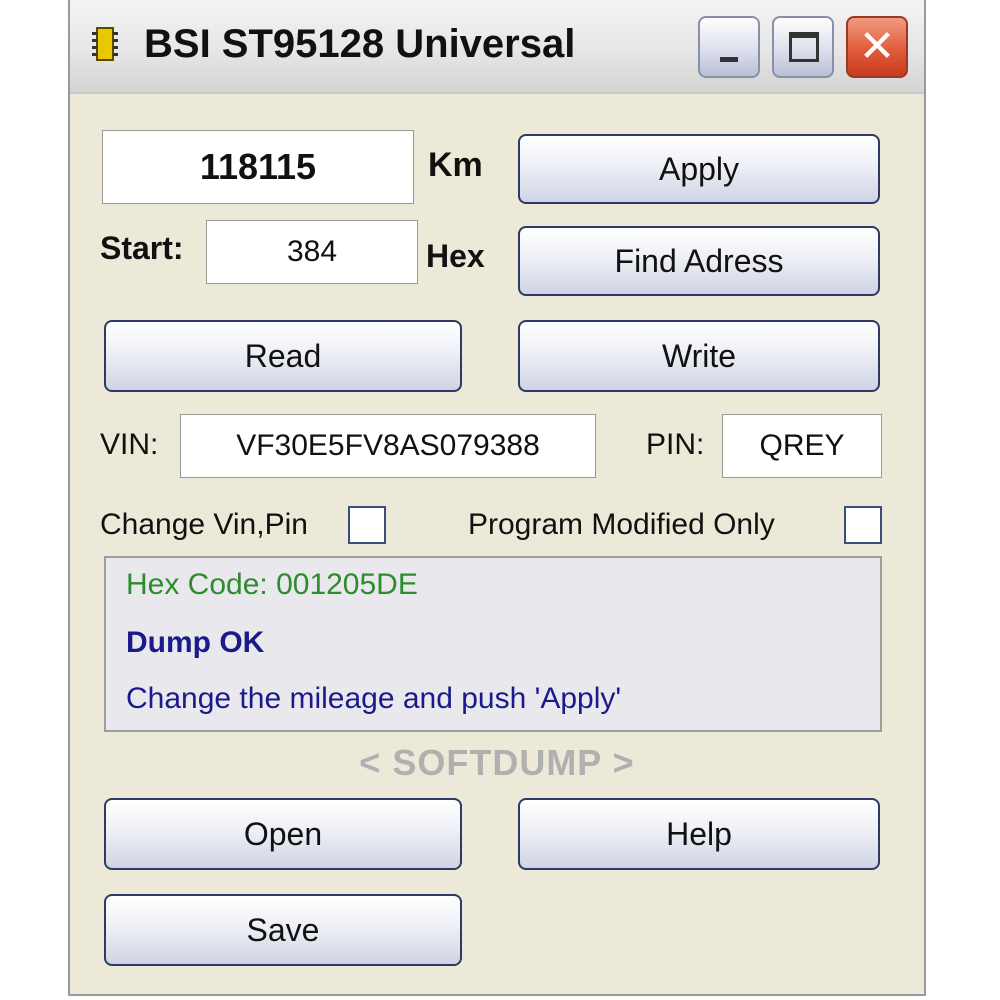 This screenshot has width=1000, height=1000. I want to click on start-address-input: 384, so click(312, 252).